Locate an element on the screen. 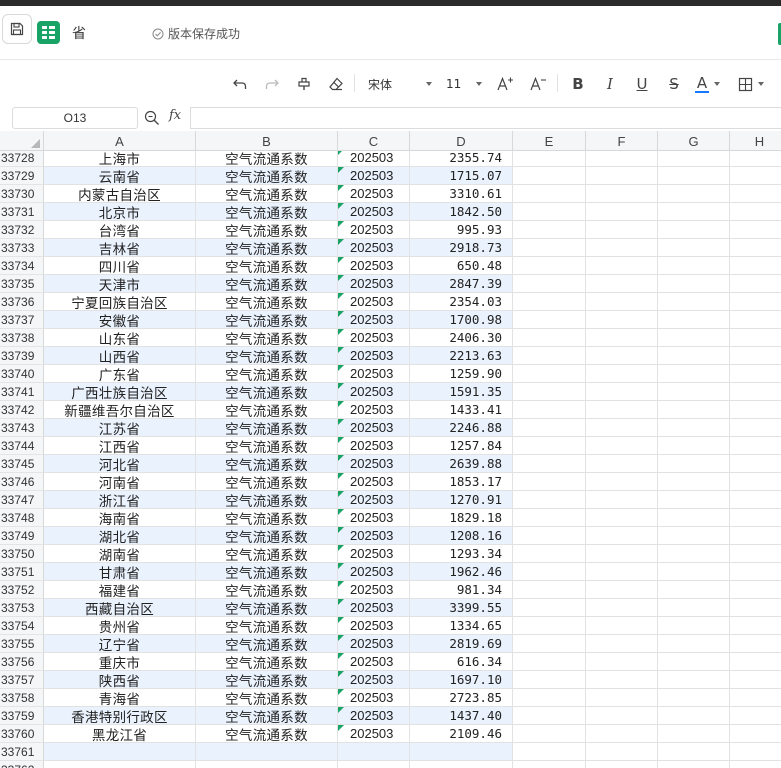 The height and width of the screenshot is (768, 781). cell-reference-box: O13 is located at coordinates (75, 118).